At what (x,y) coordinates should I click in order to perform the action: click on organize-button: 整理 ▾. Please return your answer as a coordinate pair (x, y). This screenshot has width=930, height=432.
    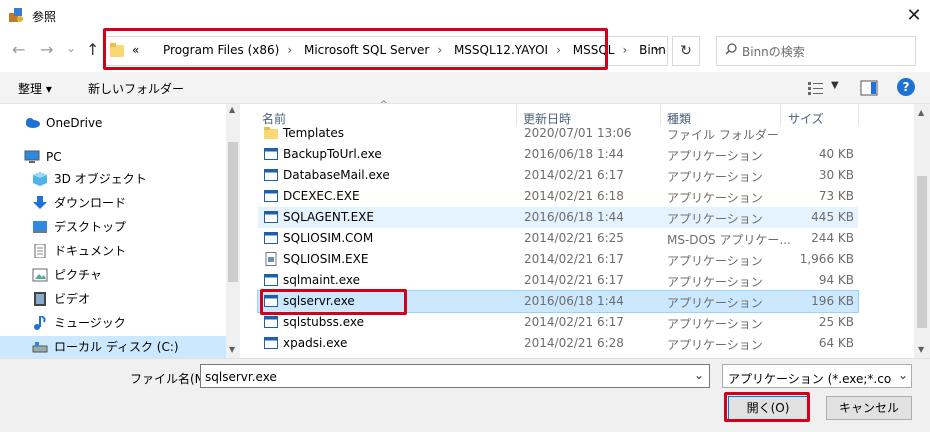
    Looking at the image, I should click on (35, 88).